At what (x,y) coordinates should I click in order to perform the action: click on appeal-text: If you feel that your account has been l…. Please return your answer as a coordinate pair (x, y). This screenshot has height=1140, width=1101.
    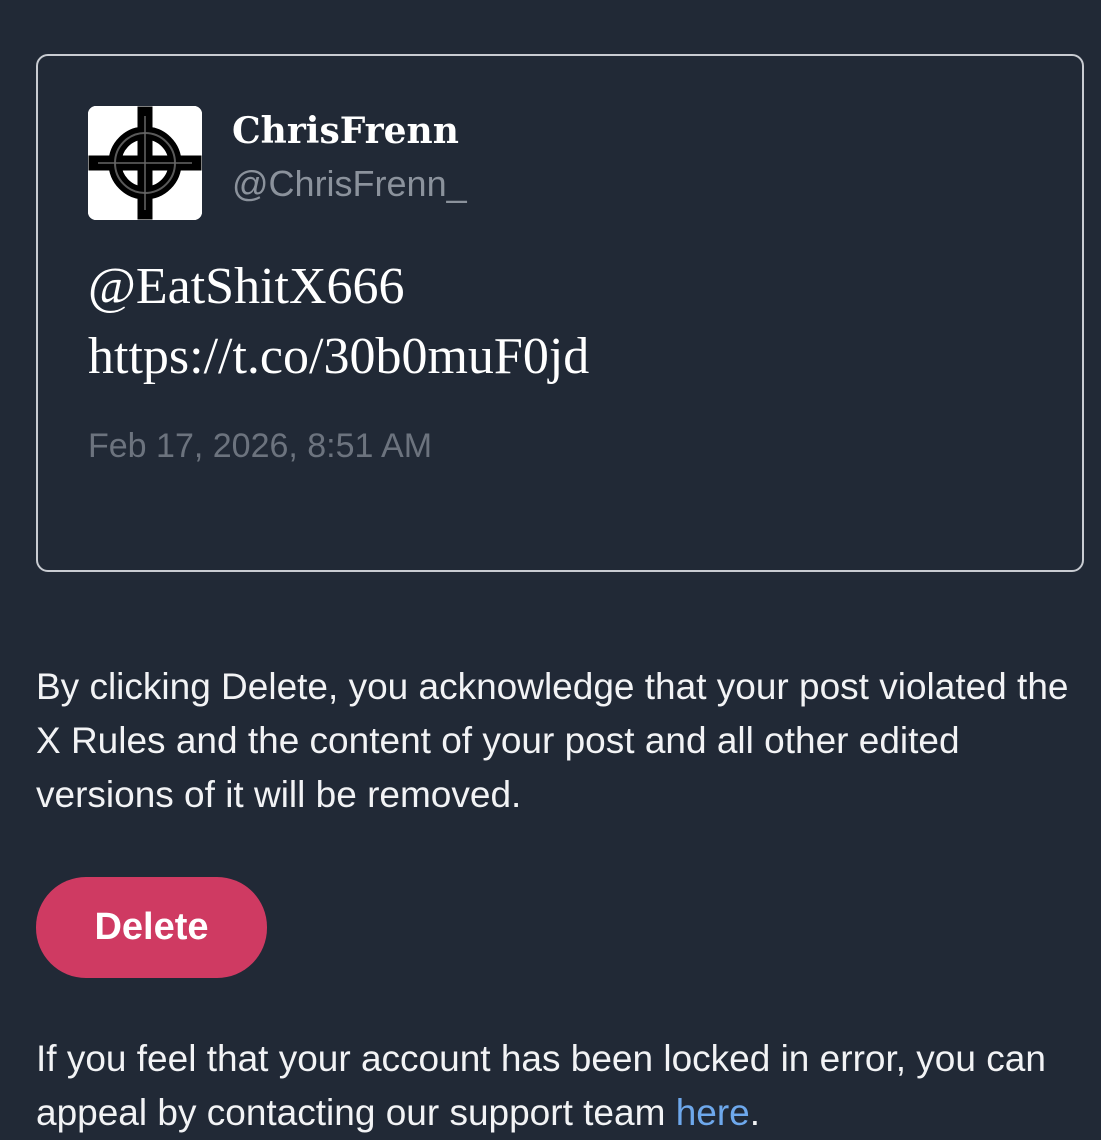
    Looking at the image, I should click on (541, 1085).